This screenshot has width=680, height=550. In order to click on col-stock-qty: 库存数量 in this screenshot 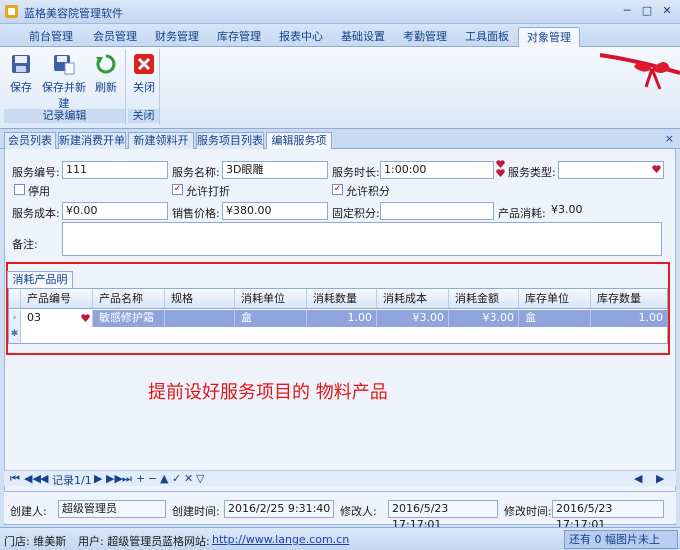, I will do `click(629, 298)`.